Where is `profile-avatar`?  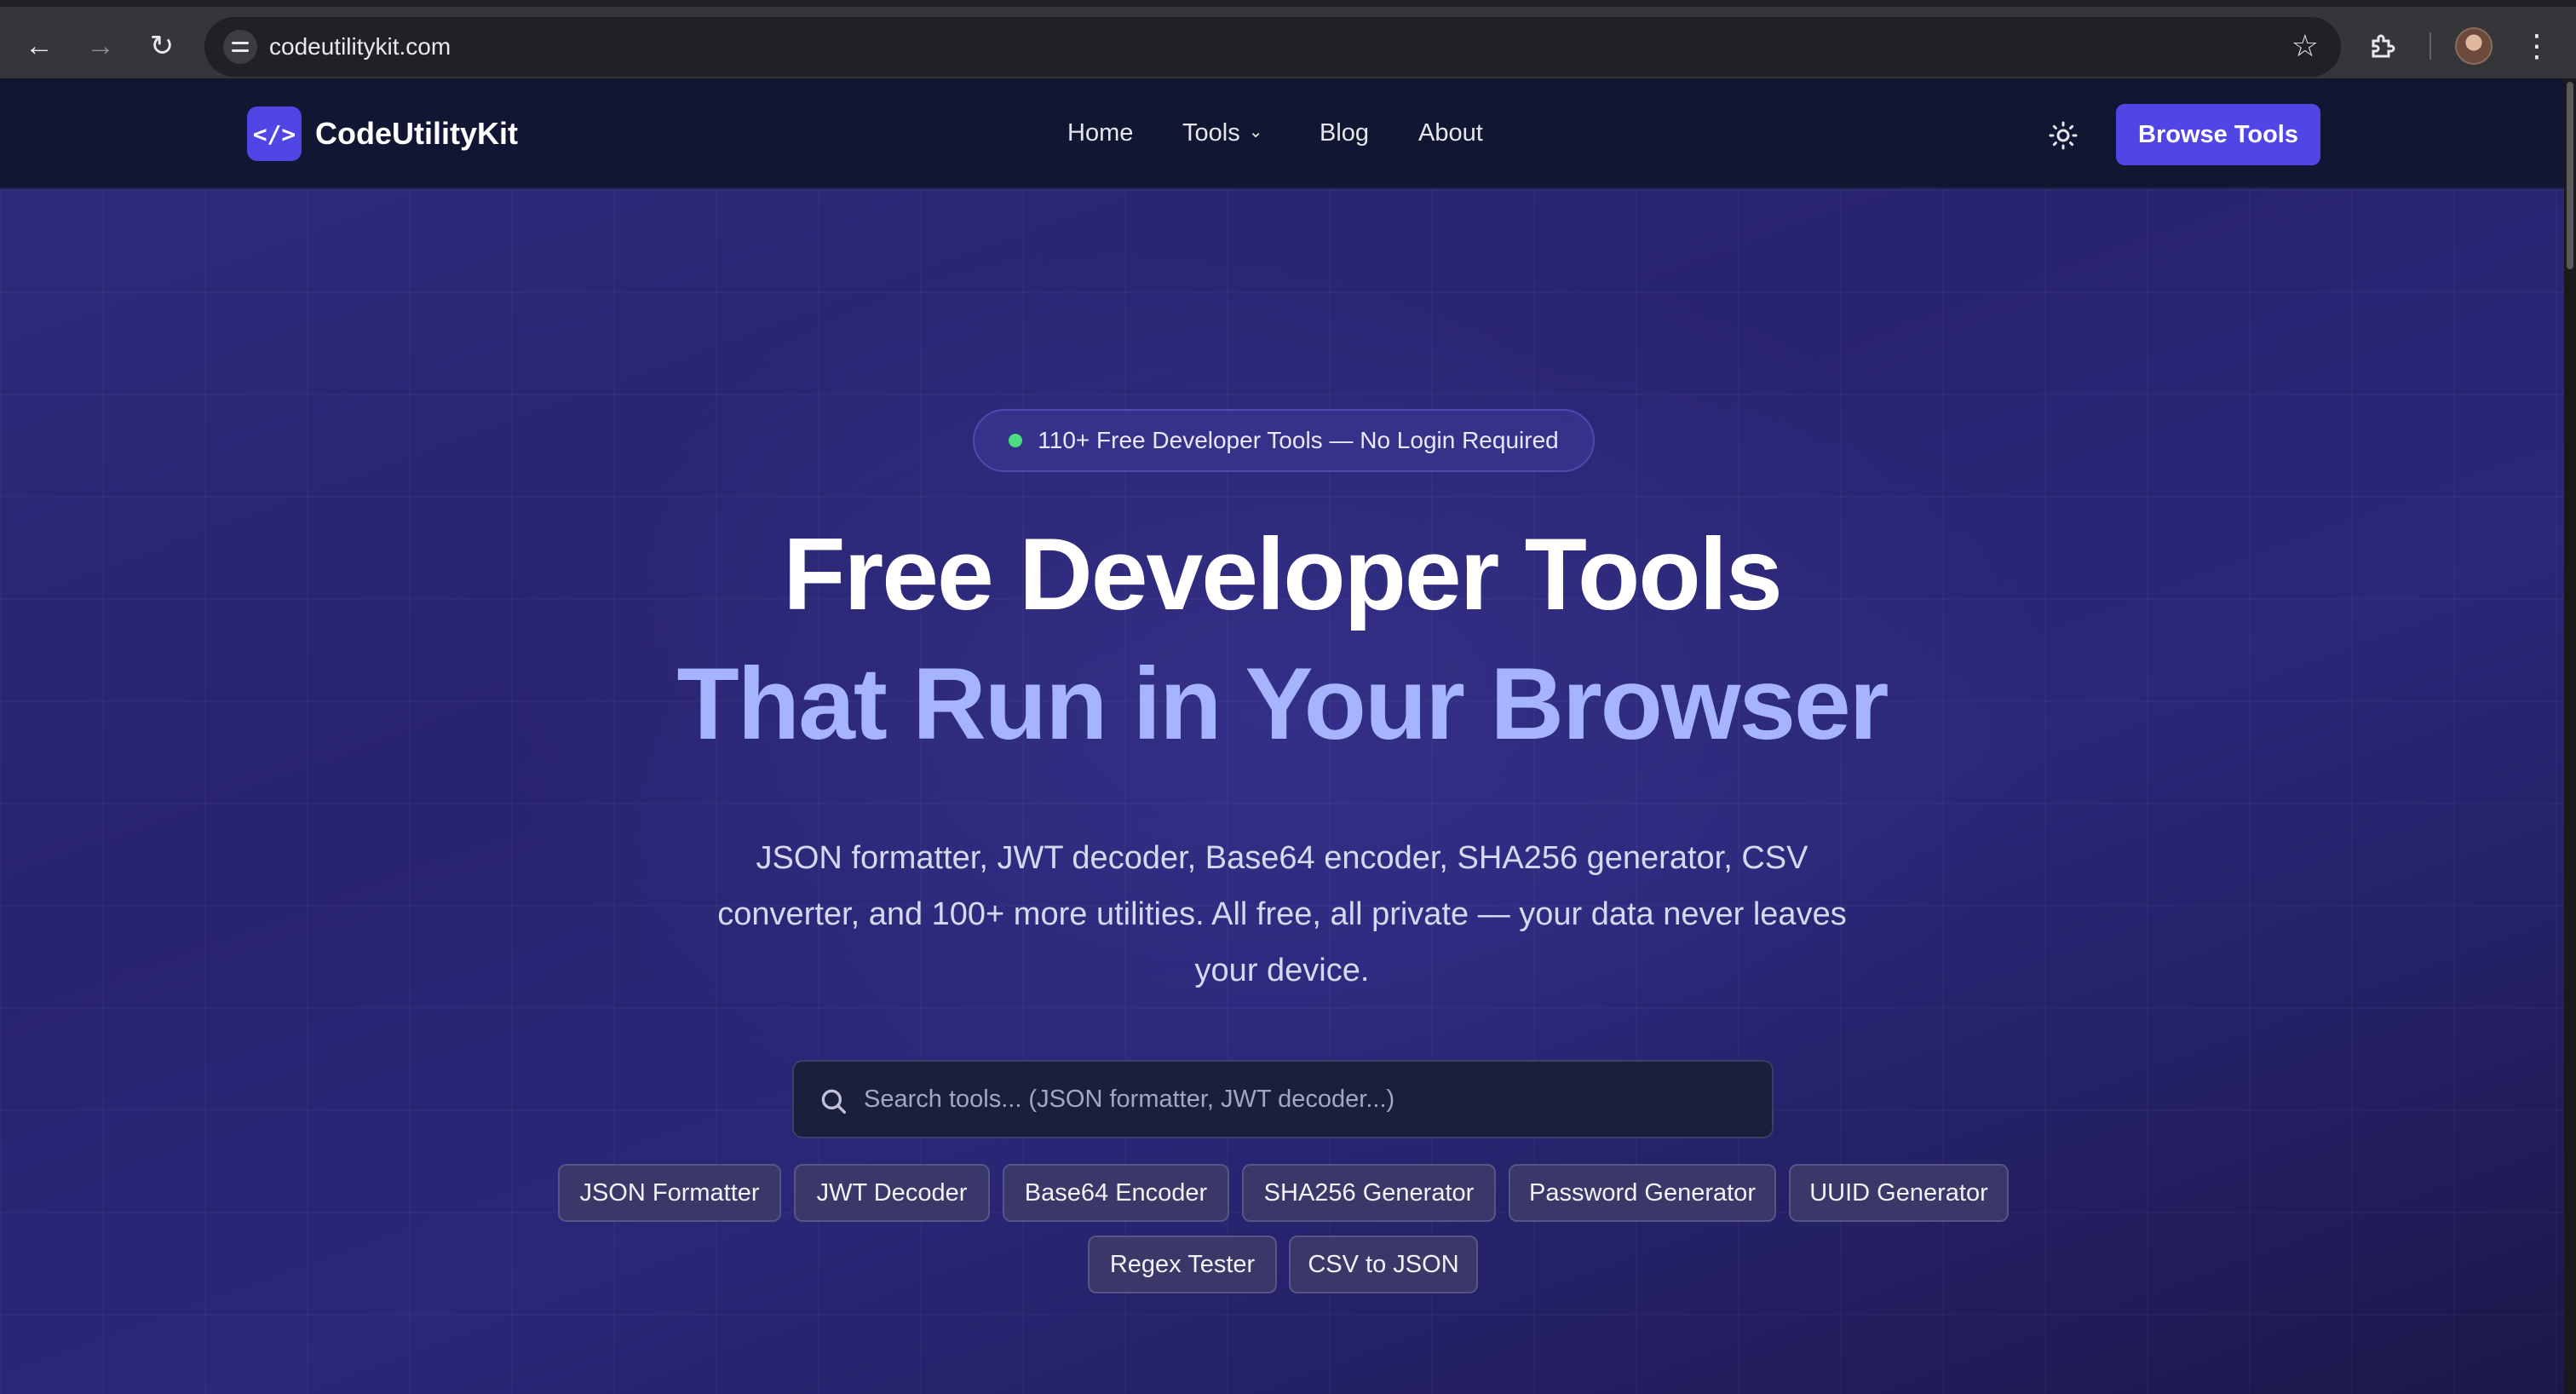 profile-avatar is located at coordinates (2474, 46).